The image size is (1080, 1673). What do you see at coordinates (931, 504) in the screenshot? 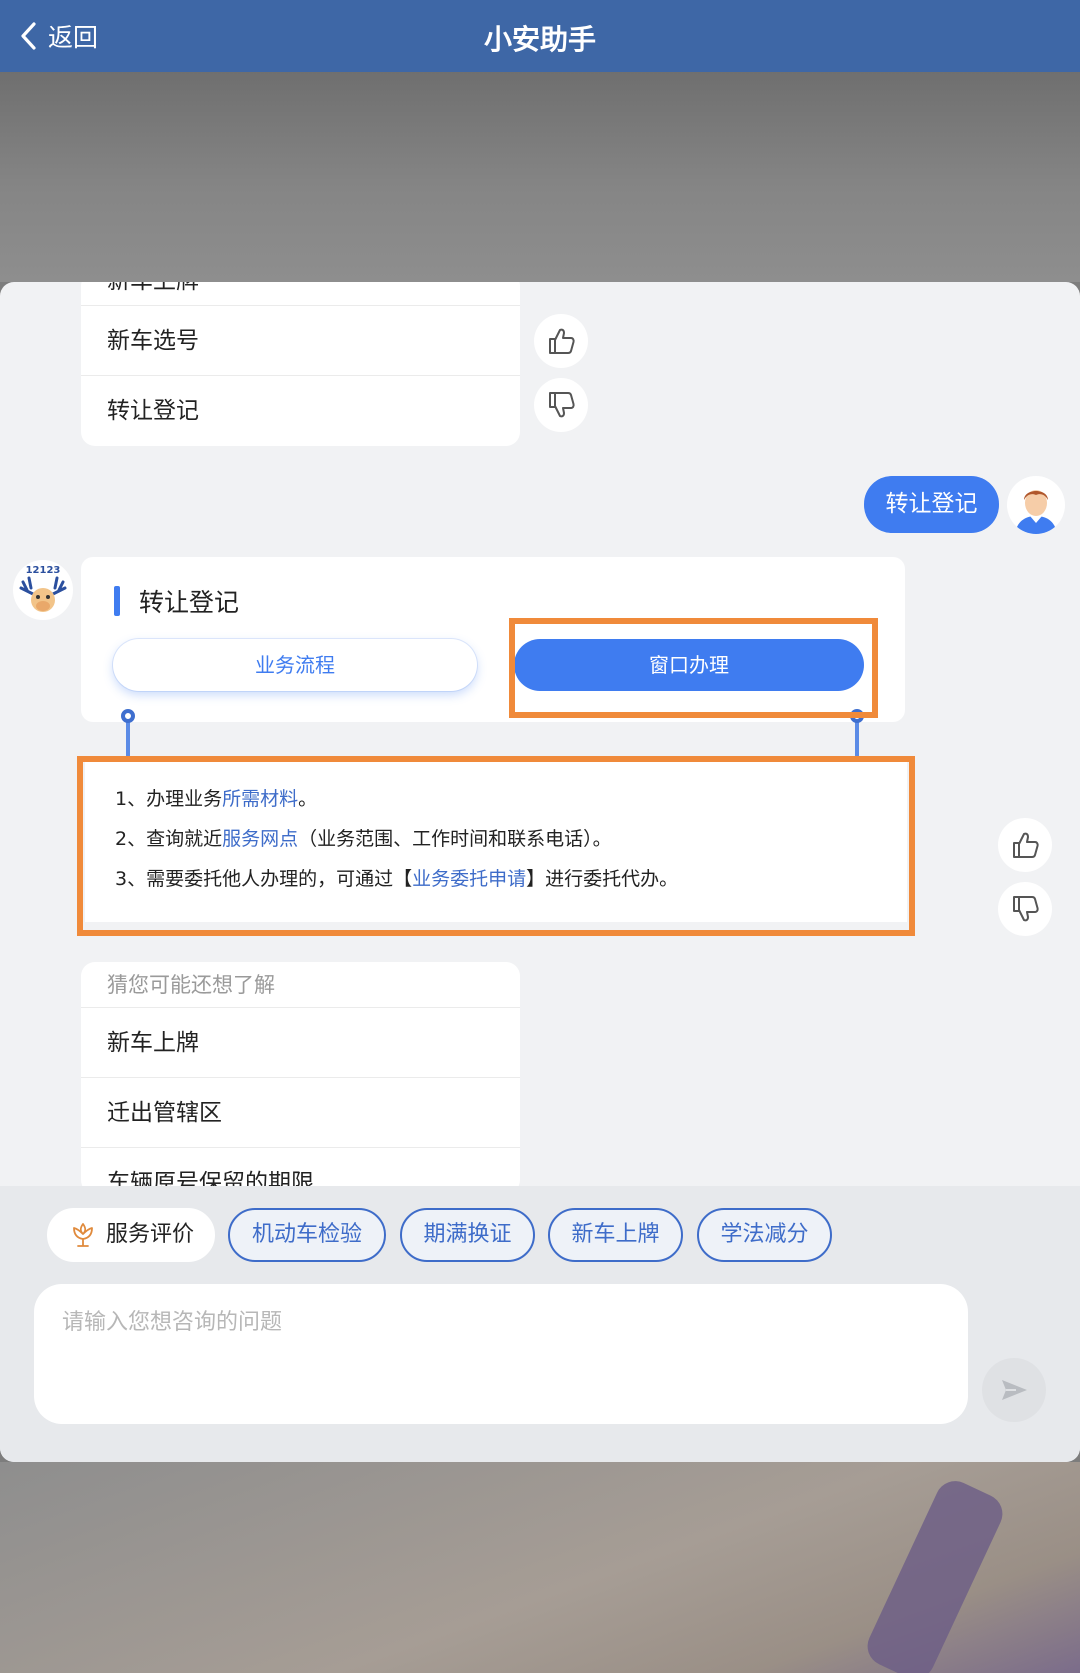
I see `user-message-bubble: 转让登记` at bounding box center [931, 504].